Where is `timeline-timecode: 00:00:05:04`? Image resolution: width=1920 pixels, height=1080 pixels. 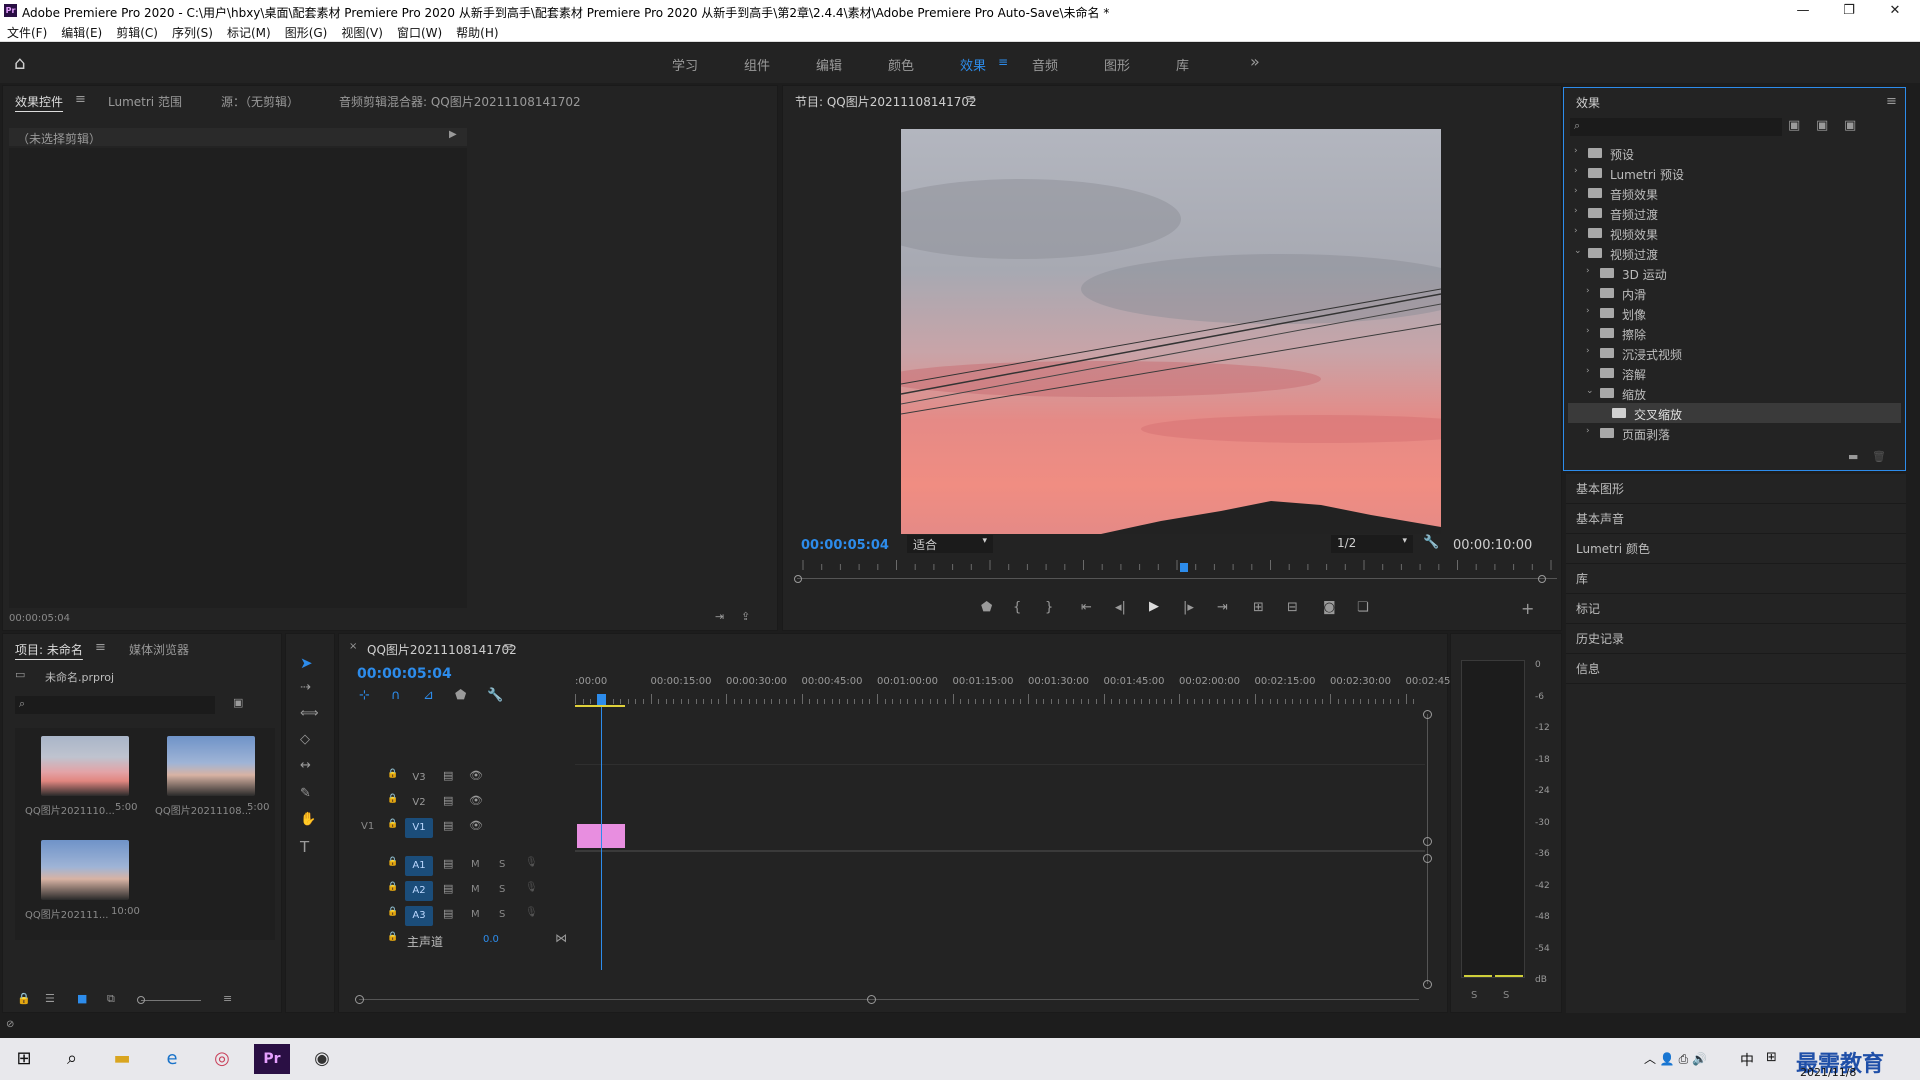 timeline-timecode: 00:00:05:04 is located at coordinates (404, 674).